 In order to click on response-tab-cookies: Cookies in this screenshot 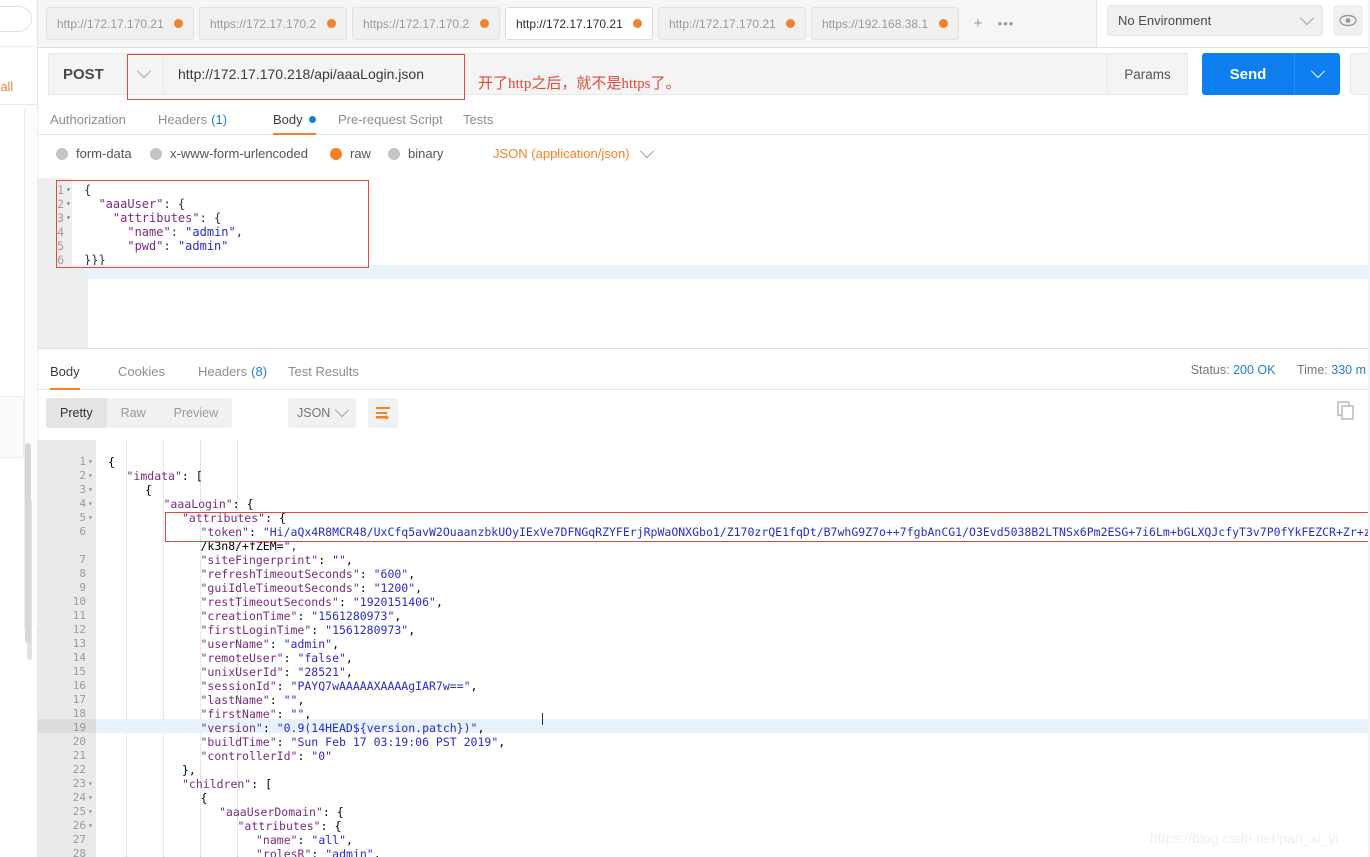, I will do `click(141, 371)`.